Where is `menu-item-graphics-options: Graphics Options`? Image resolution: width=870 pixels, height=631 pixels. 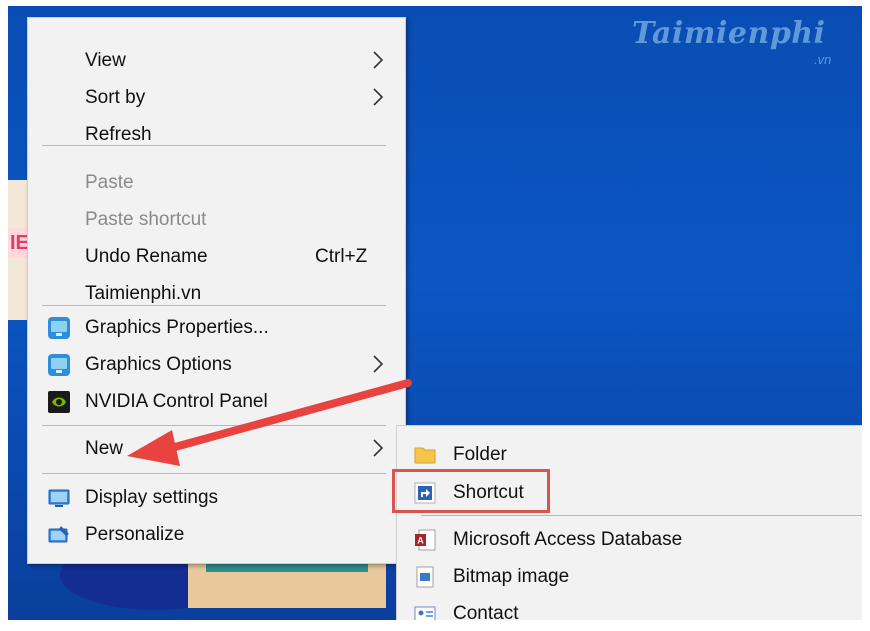
menu-item-graphics-options: Graphics Options is located at coordinates (216, 365).